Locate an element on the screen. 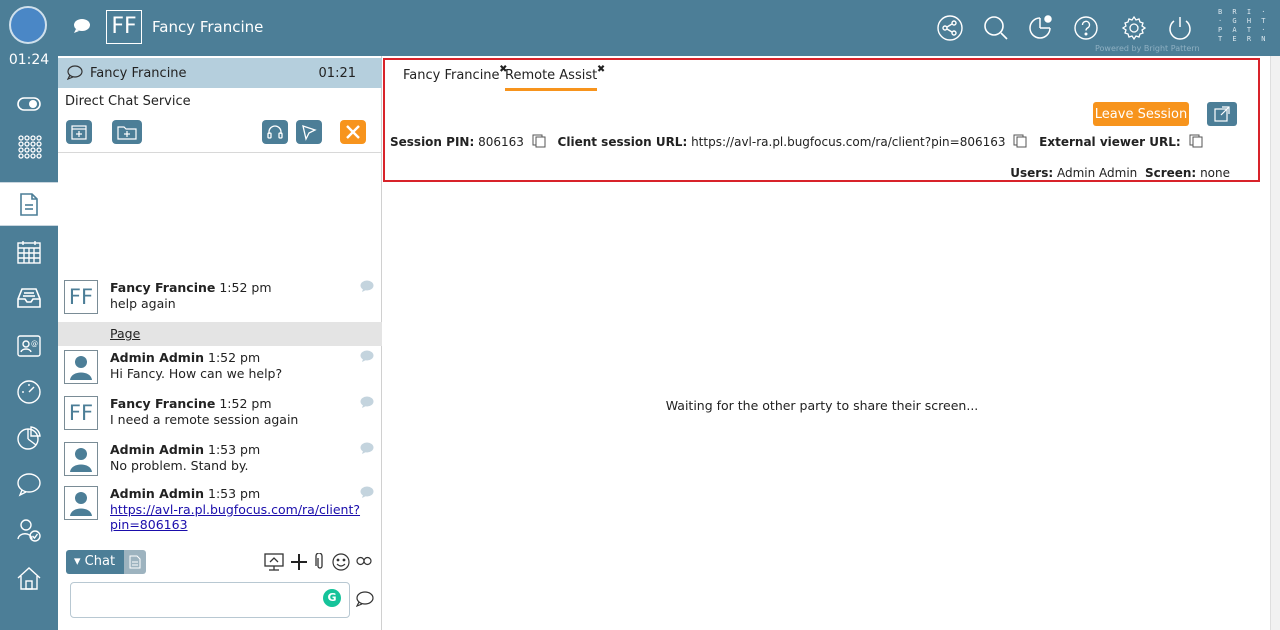  toolbar-divider is located at coordinates (220, 152).